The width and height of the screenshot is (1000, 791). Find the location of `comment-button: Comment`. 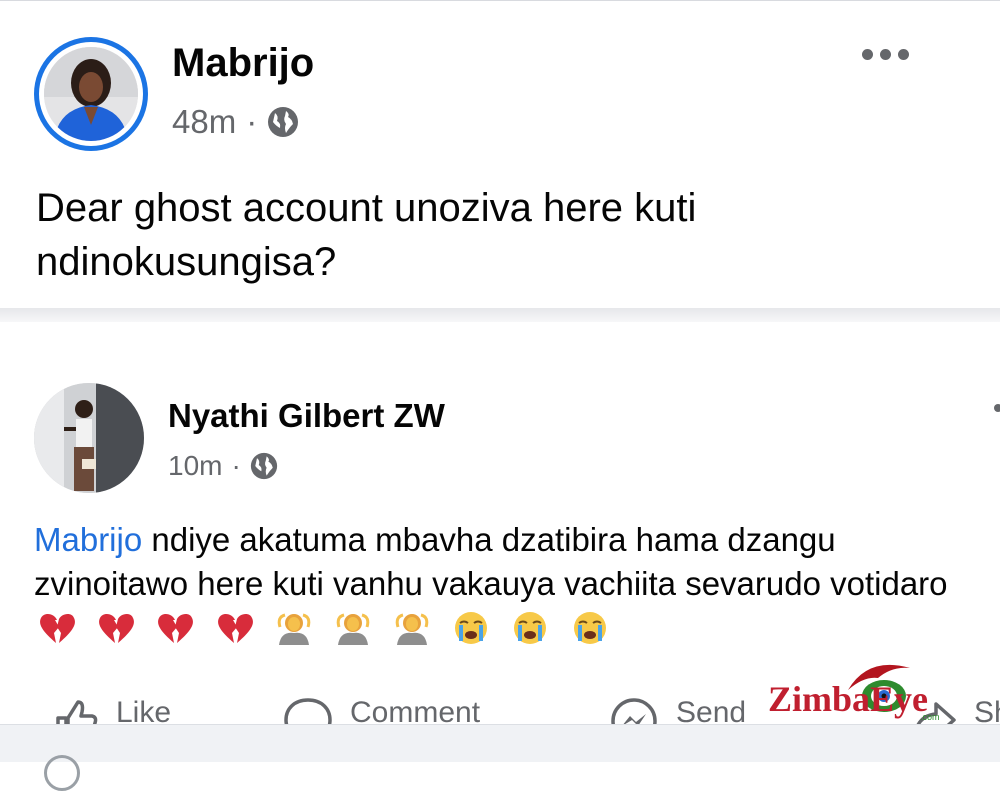

comment-button: Comment is located at coordinates (381, 710).